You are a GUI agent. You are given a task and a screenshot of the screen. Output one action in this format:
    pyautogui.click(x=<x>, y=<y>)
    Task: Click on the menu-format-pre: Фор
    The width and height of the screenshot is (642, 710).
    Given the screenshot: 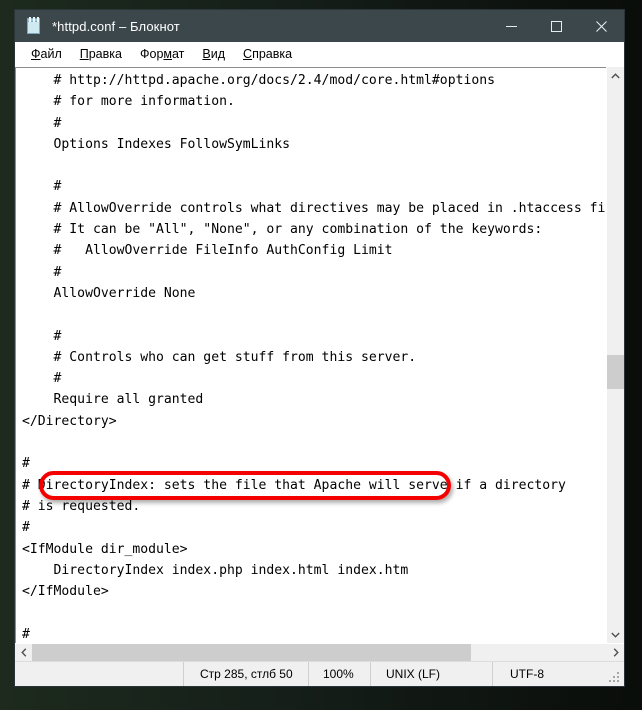 What is the action you would take?
    pyautogui.click(x=151, y=54)
    